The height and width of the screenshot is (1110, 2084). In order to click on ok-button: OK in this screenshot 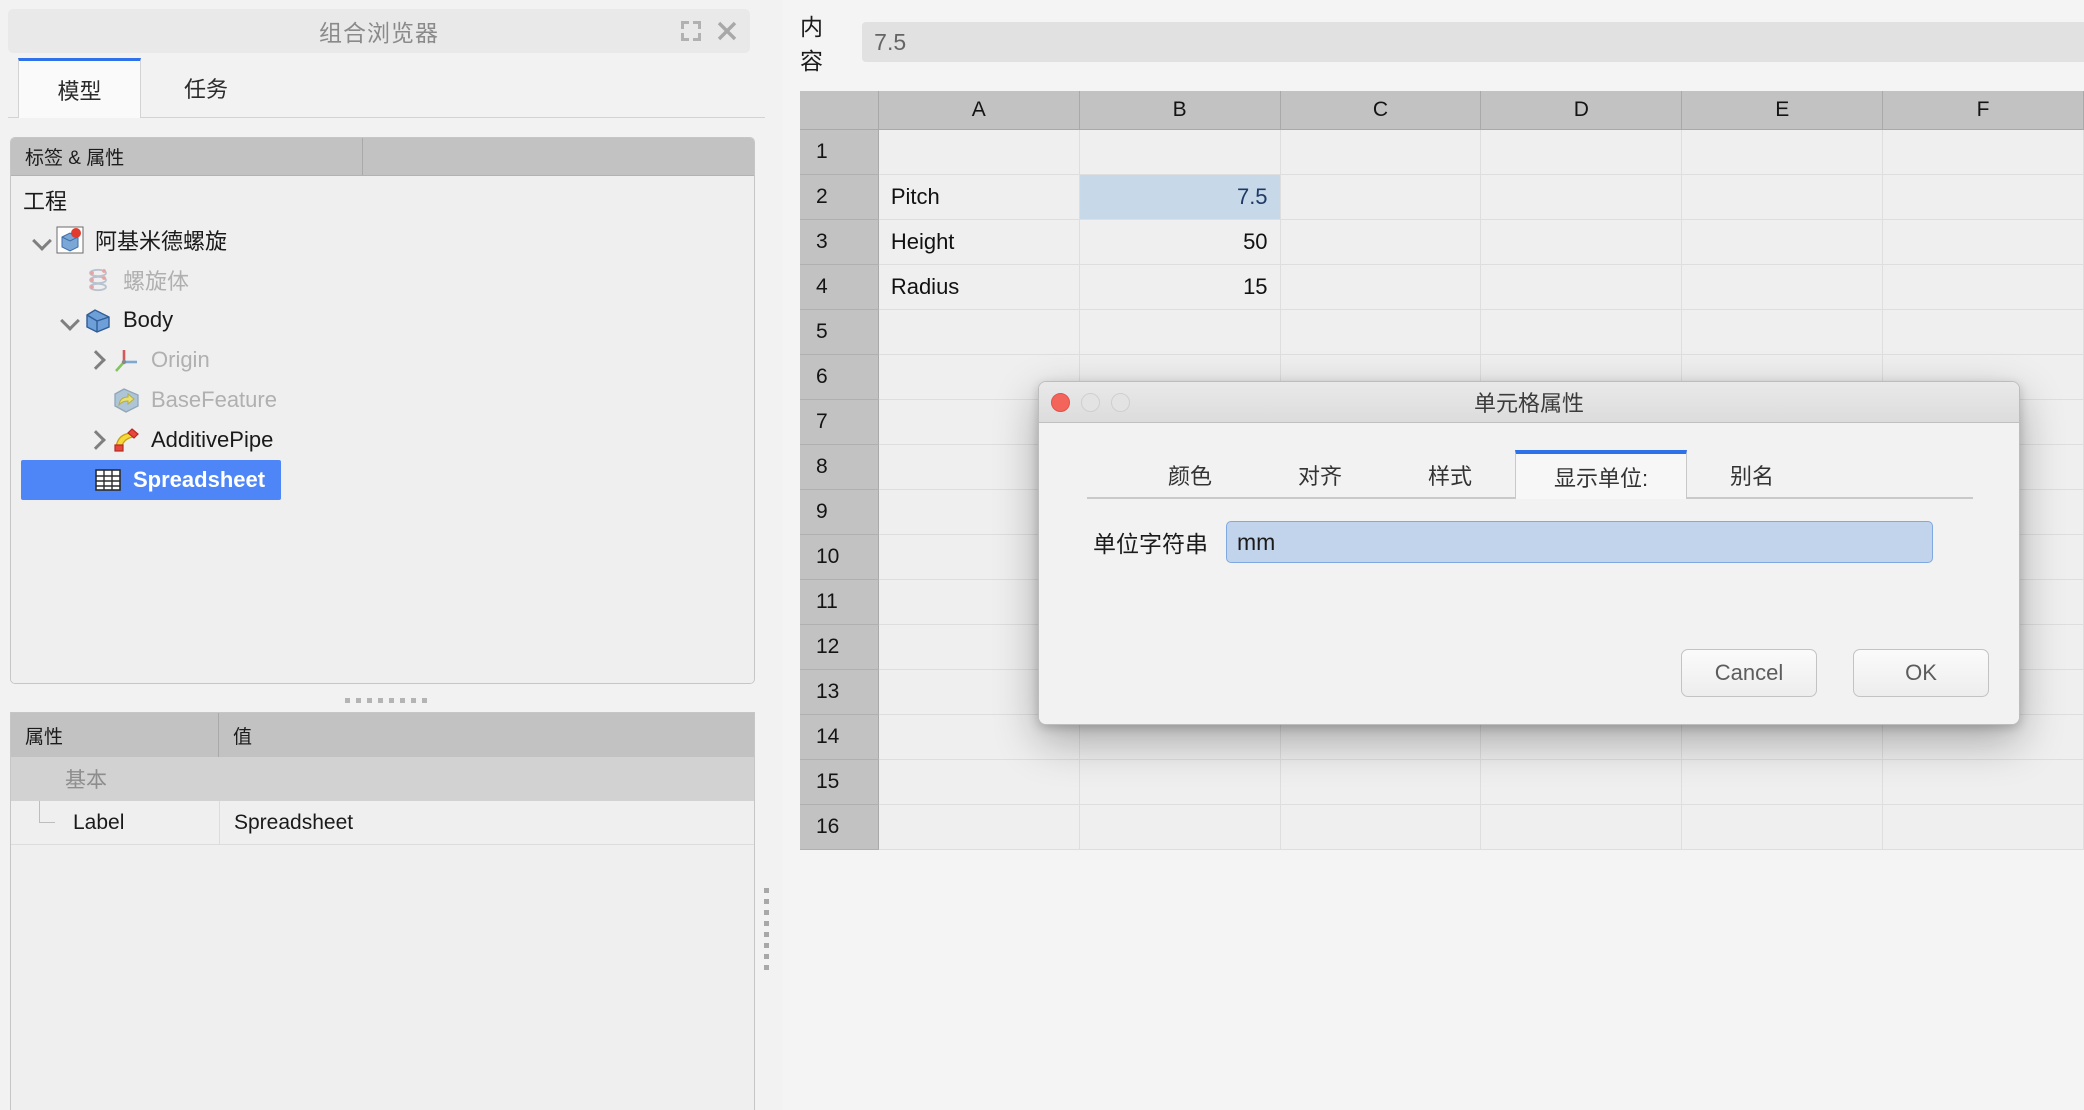, I will do `click(1921, 673)`.